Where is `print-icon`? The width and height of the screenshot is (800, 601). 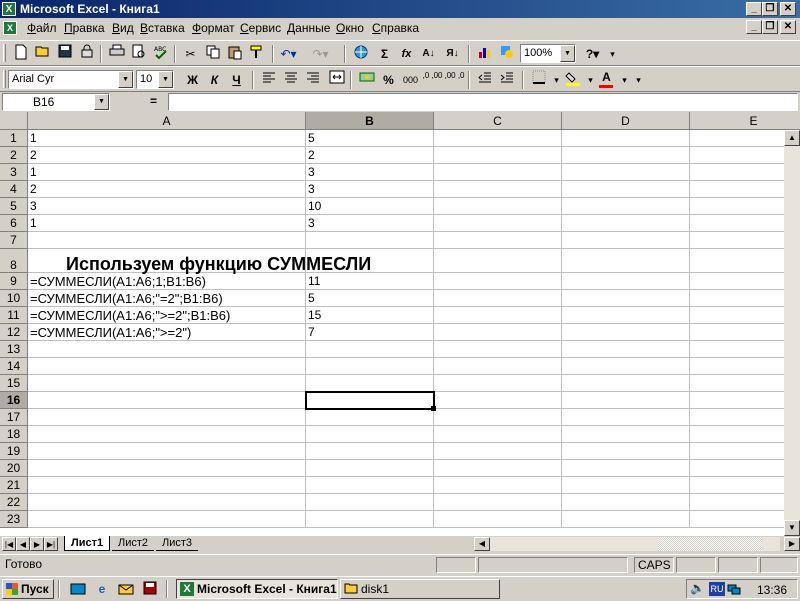
print-icon is located at coordinates (116, 54).